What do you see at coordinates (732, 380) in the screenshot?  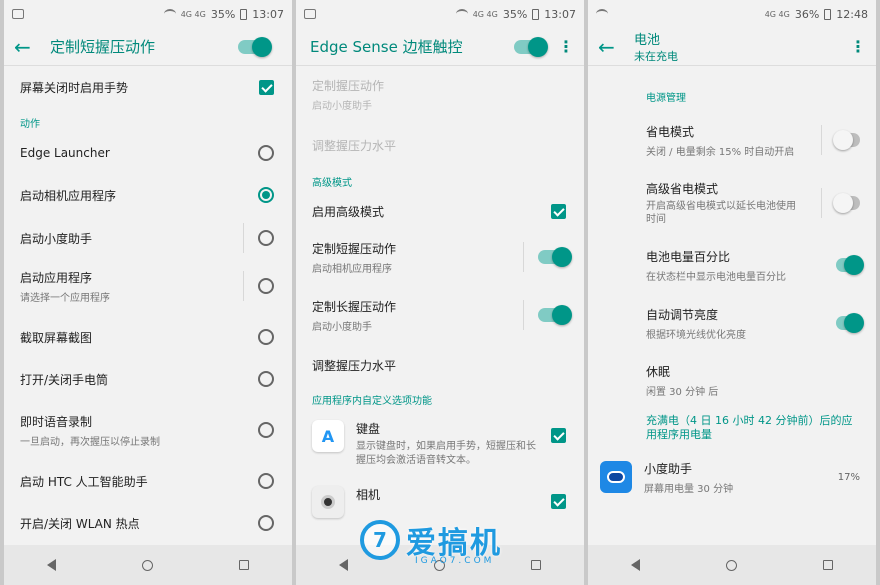 I see `sleep-row: 休眠 闲置 30 分钟 后` at bounding box center [732, 380].